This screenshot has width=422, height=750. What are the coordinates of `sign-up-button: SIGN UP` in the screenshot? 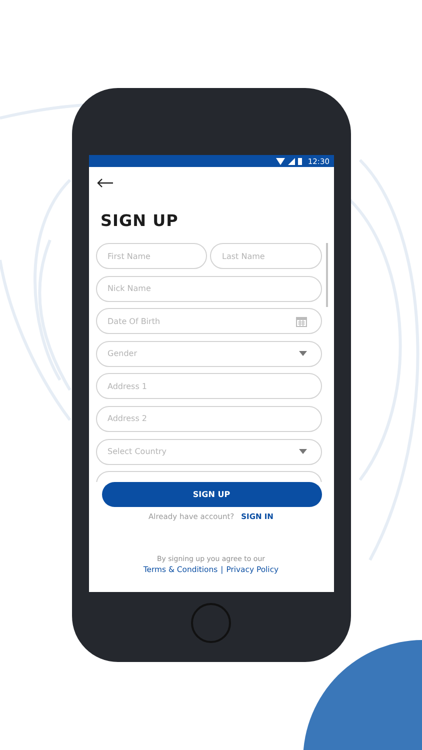 It's located at (212, 494).